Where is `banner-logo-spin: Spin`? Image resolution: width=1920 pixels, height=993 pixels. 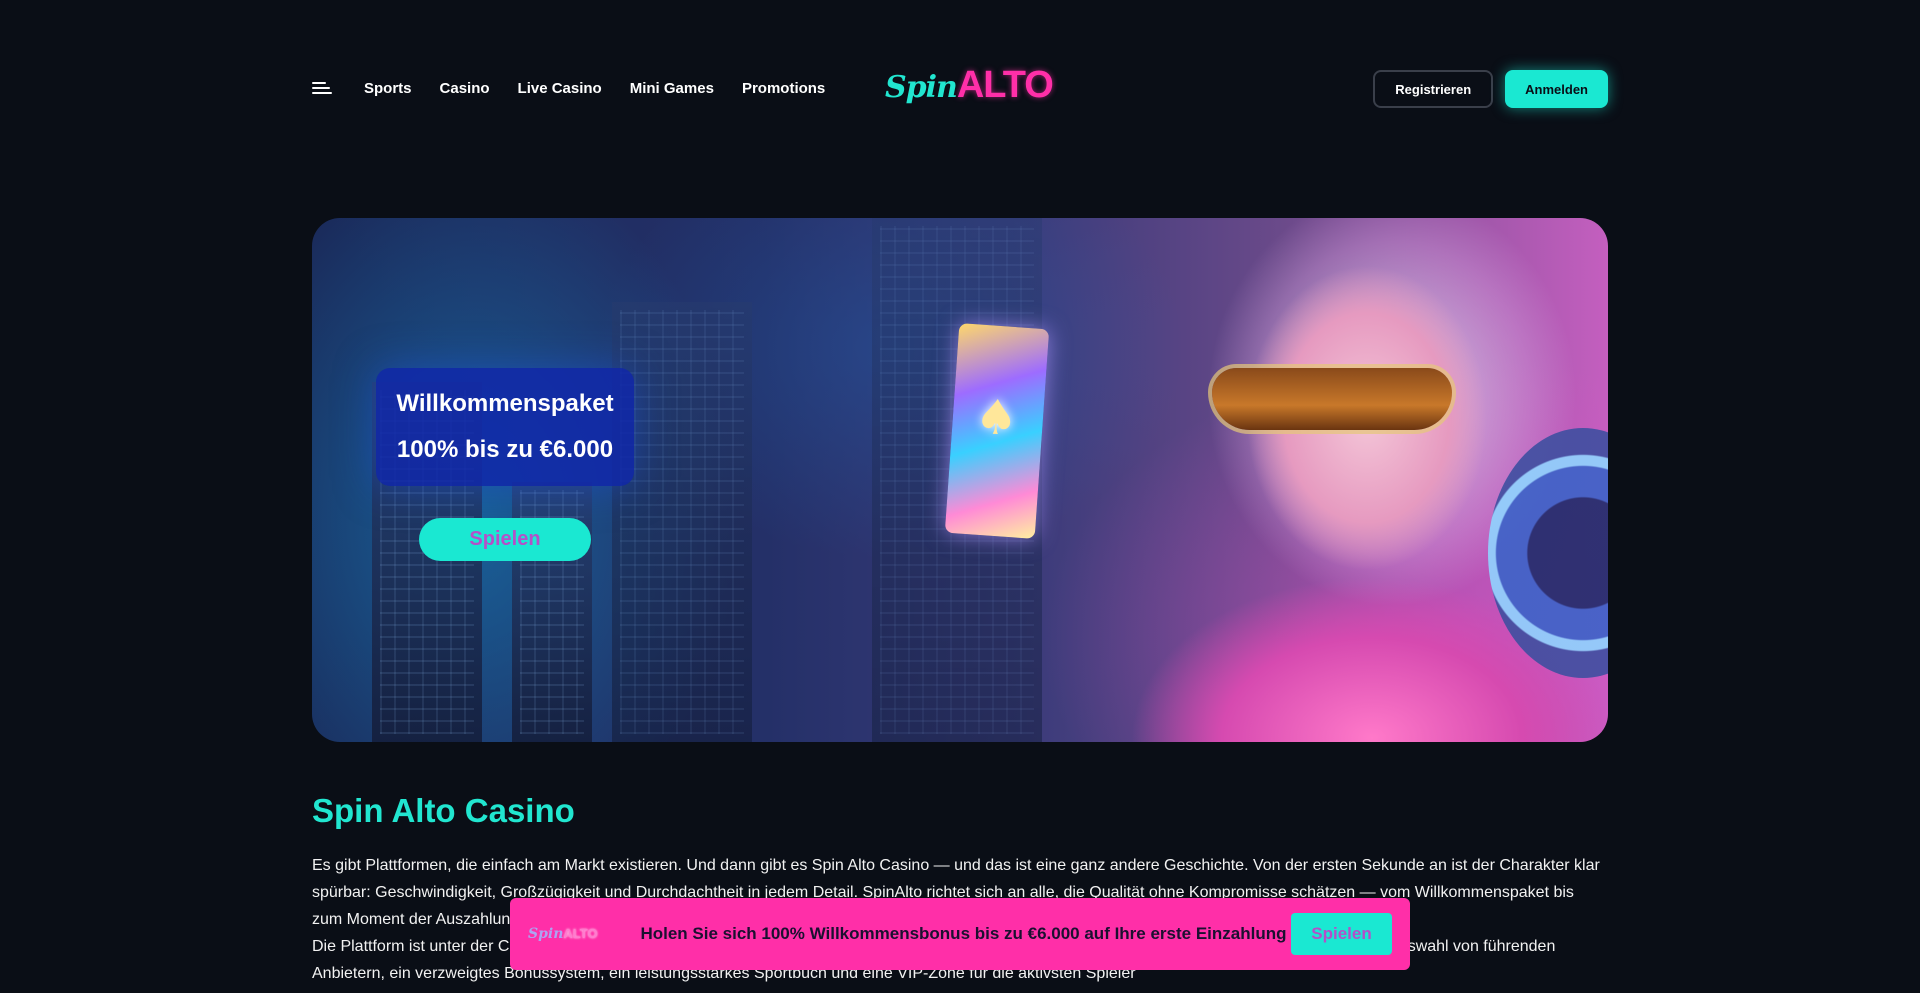
banner-logo-spin: Spin is located at coordinates (546, 934).